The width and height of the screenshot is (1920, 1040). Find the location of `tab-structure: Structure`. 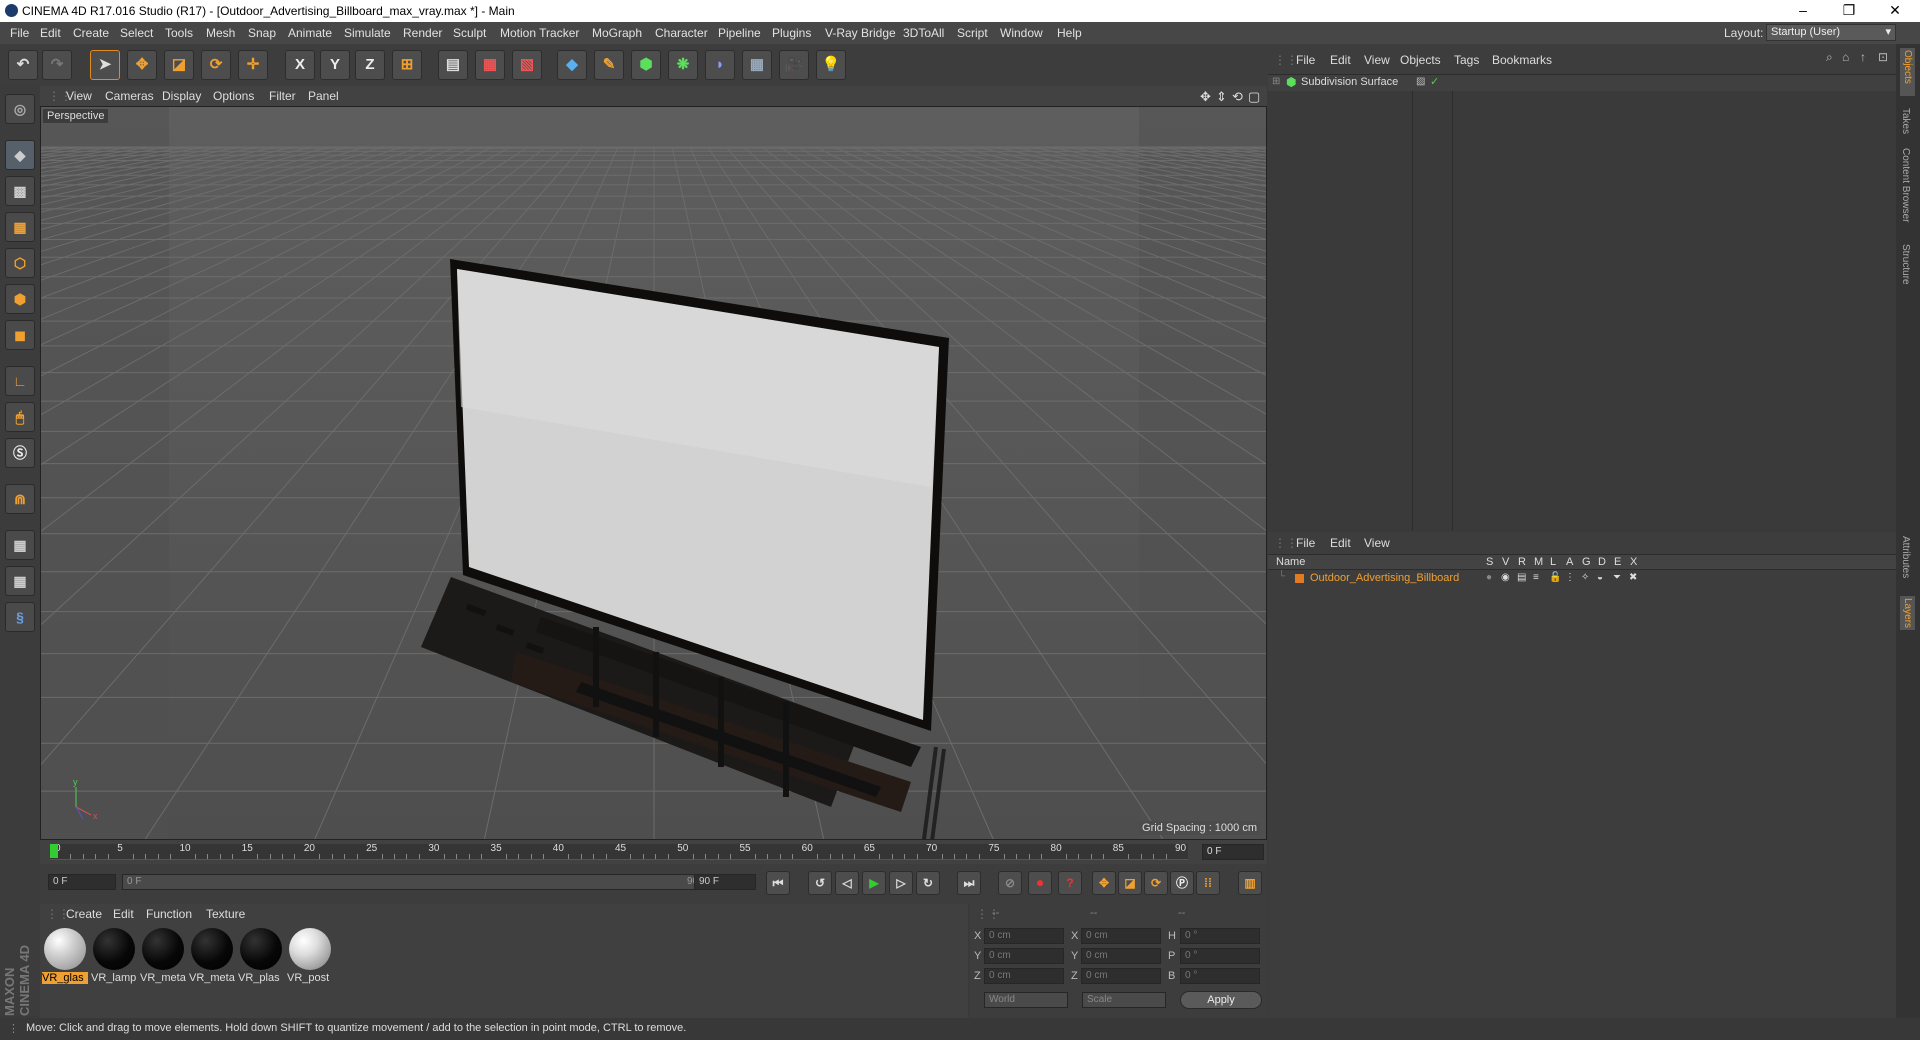

tab-structure: Structure is located at coordinates (1905, 264).